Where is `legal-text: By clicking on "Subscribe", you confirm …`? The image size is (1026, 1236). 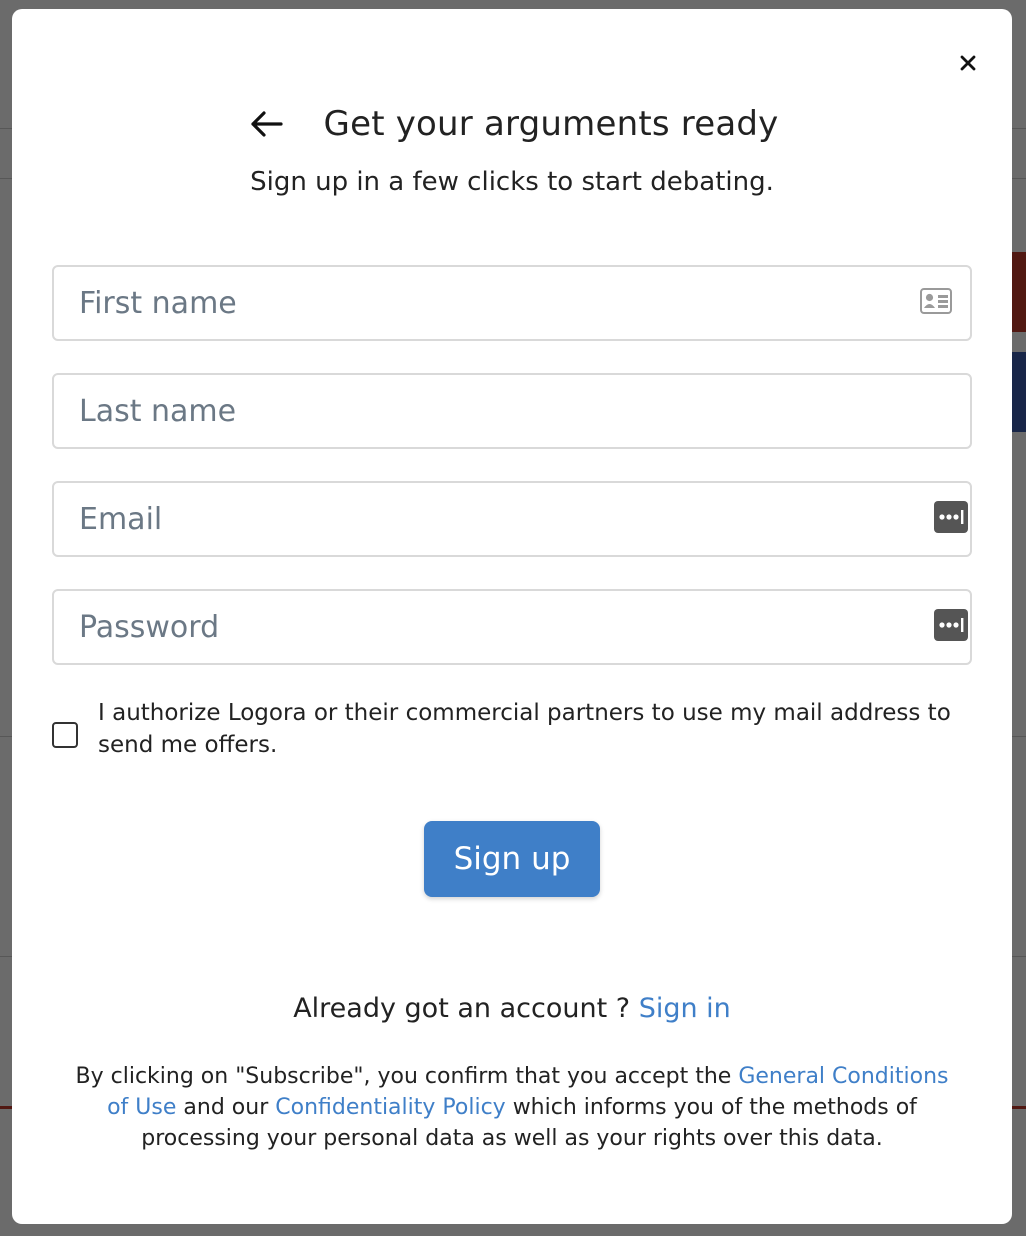 legal-text: By clicking on "Subscribe", you confirm … is located at coordinates (403, 1076).